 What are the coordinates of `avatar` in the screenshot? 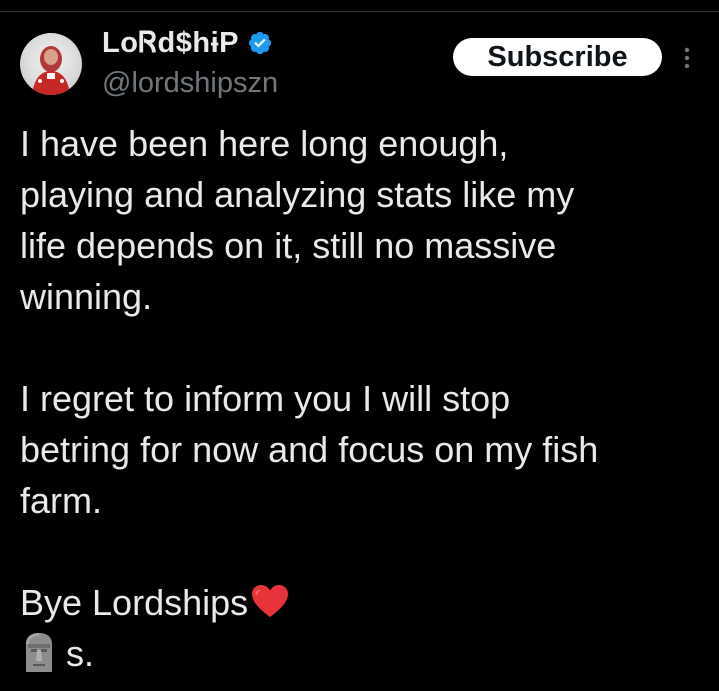 It's located at (51, 64).